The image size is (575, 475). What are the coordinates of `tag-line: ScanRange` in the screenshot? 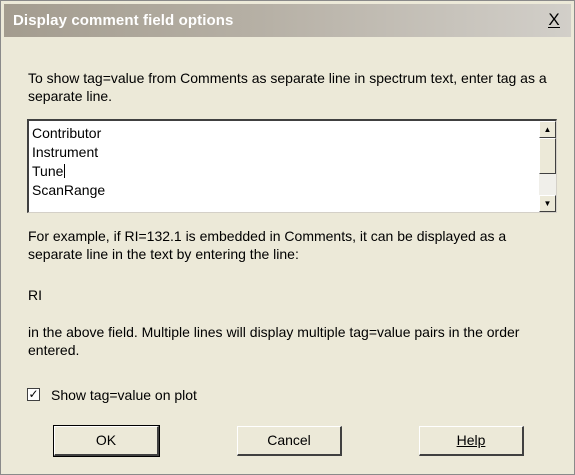 It's located at (69, 190).